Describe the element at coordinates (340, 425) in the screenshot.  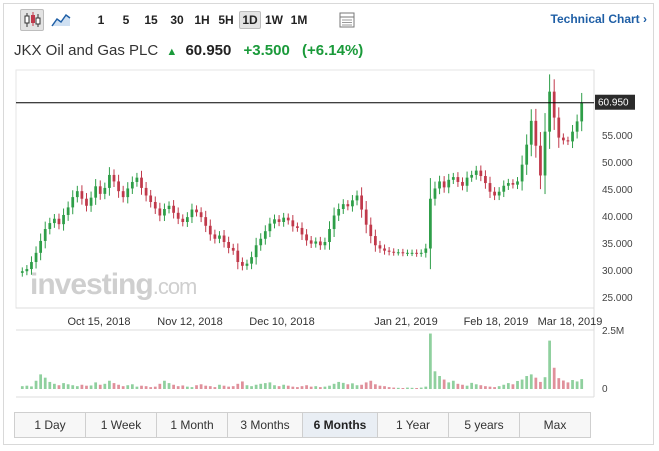
I see `range-6-months: 6 Months` at that location.